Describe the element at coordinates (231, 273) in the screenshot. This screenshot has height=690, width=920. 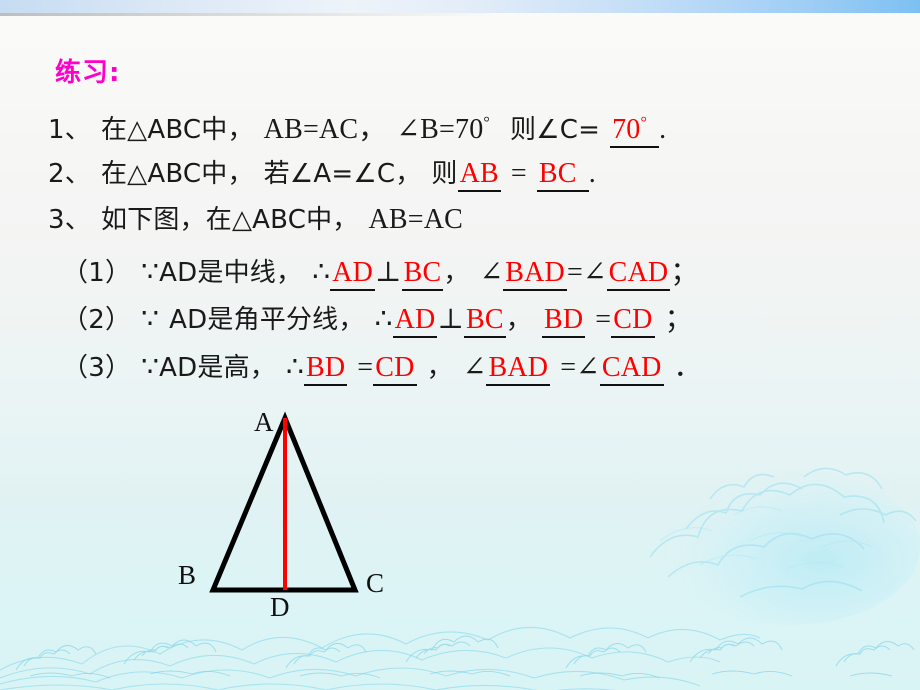
I see `part-1-premise: AD是中线，` at that location.